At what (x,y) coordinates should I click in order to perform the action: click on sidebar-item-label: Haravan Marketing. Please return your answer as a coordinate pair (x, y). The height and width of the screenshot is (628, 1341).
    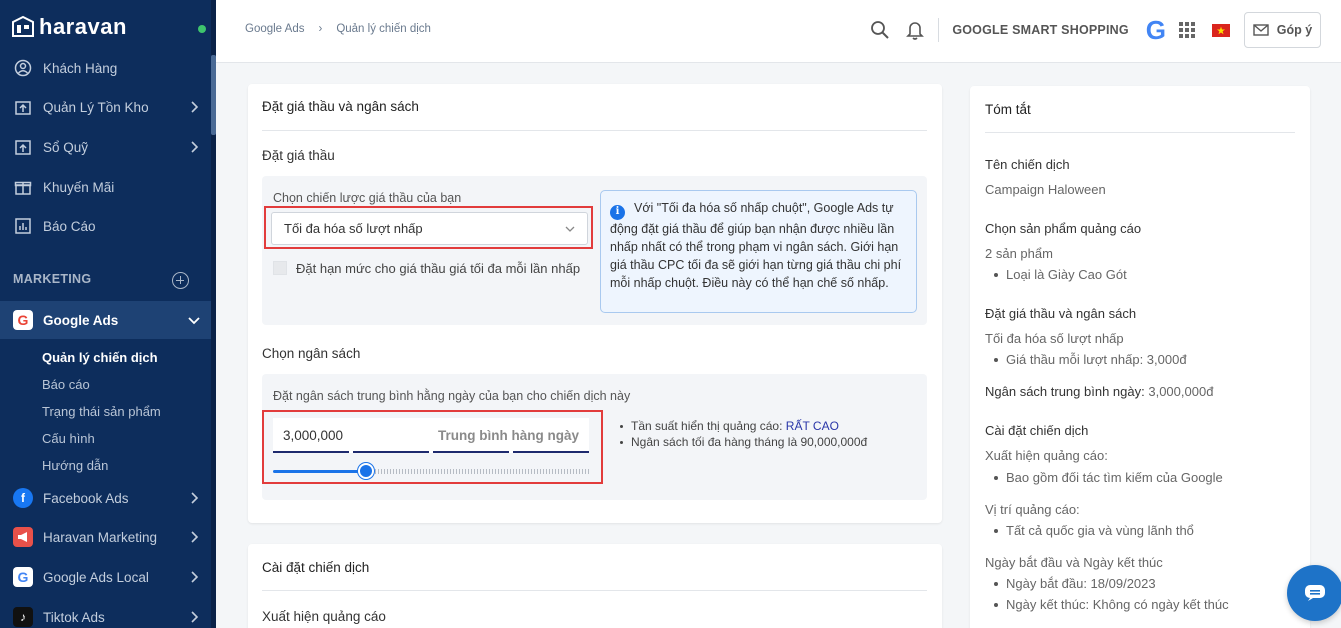
    Looking at the image, I should click on (100, 537).